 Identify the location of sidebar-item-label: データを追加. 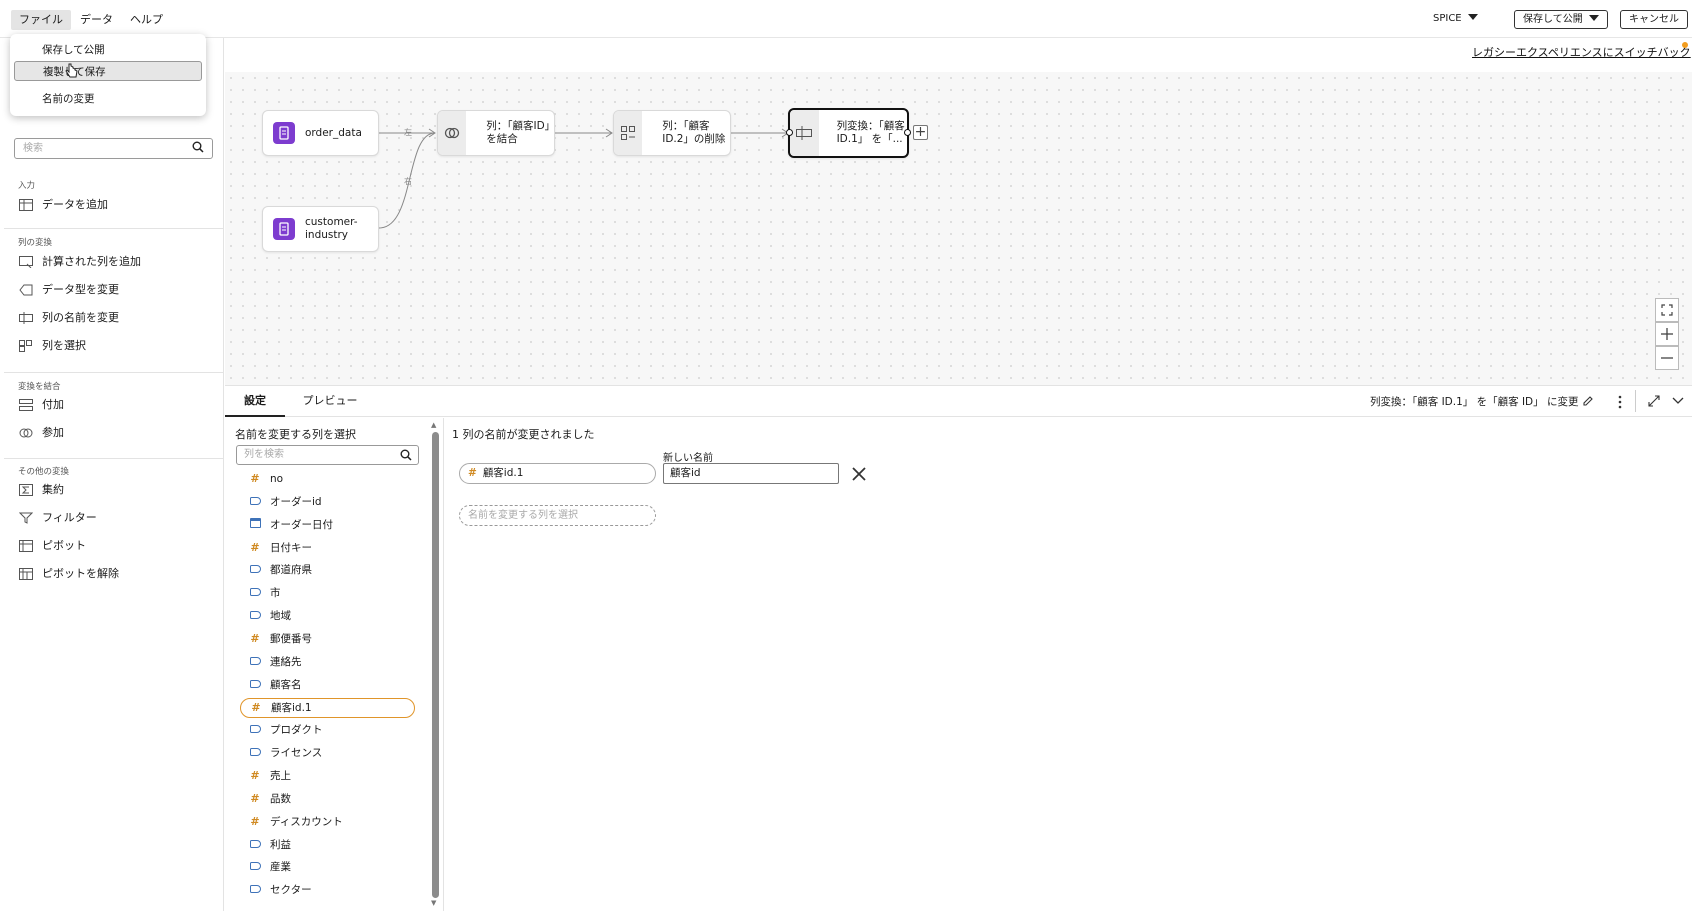
(75, 204).